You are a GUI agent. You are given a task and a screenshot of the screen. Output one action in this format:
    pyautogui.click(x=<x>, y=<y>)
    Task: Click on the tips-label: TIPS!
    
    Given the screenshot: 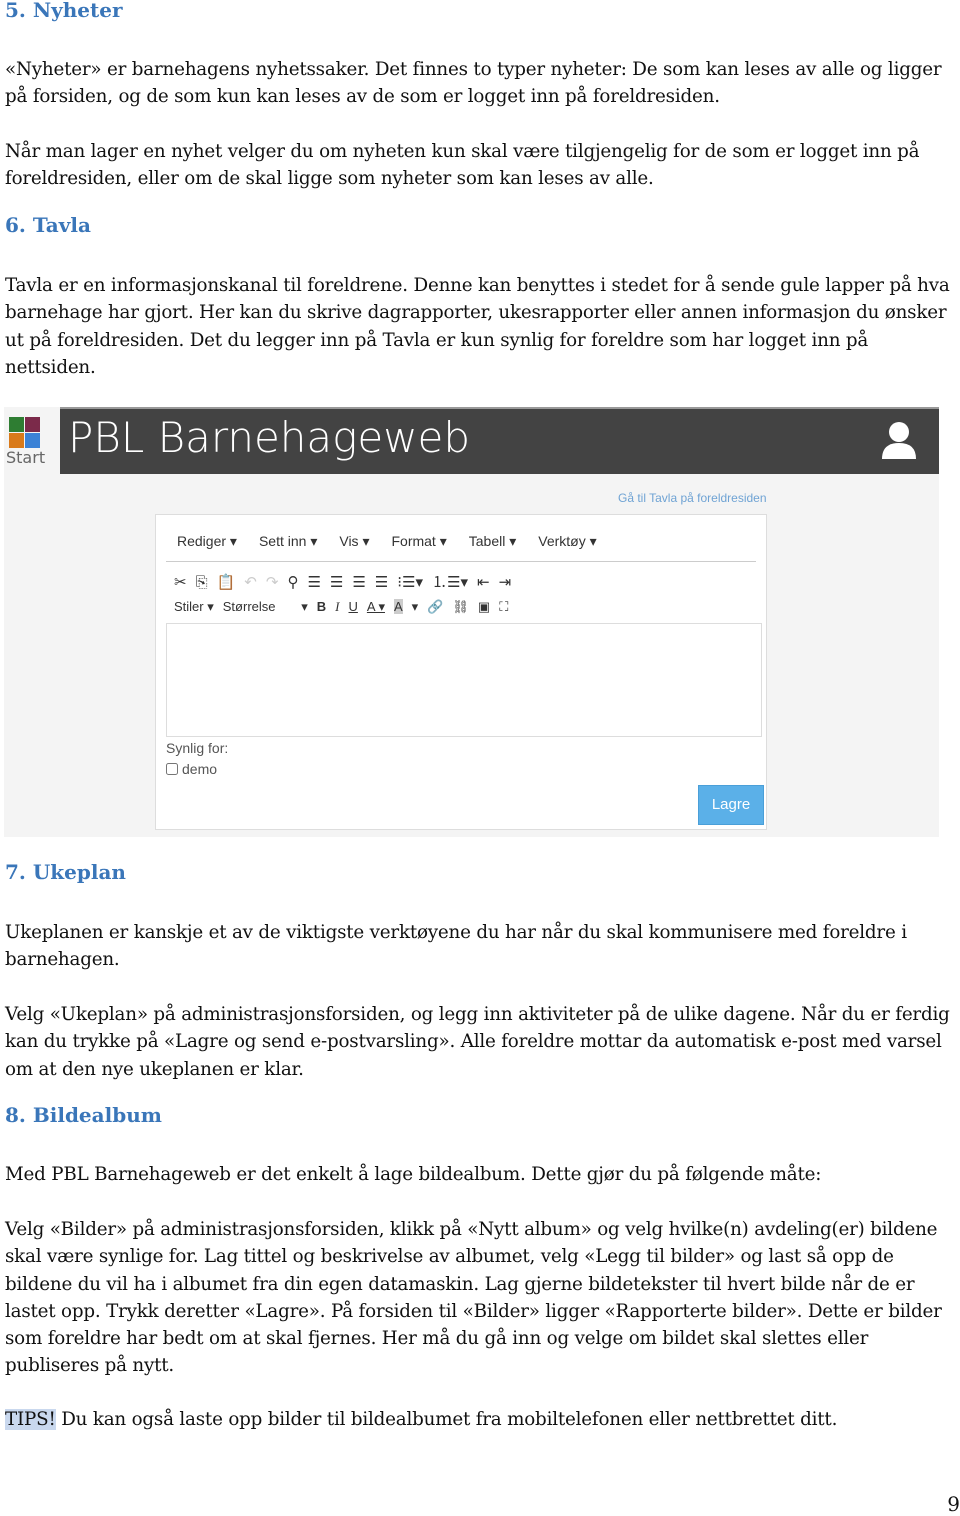 What is the action you would take?
    pyautogui.click(x=30, y=1419)
    